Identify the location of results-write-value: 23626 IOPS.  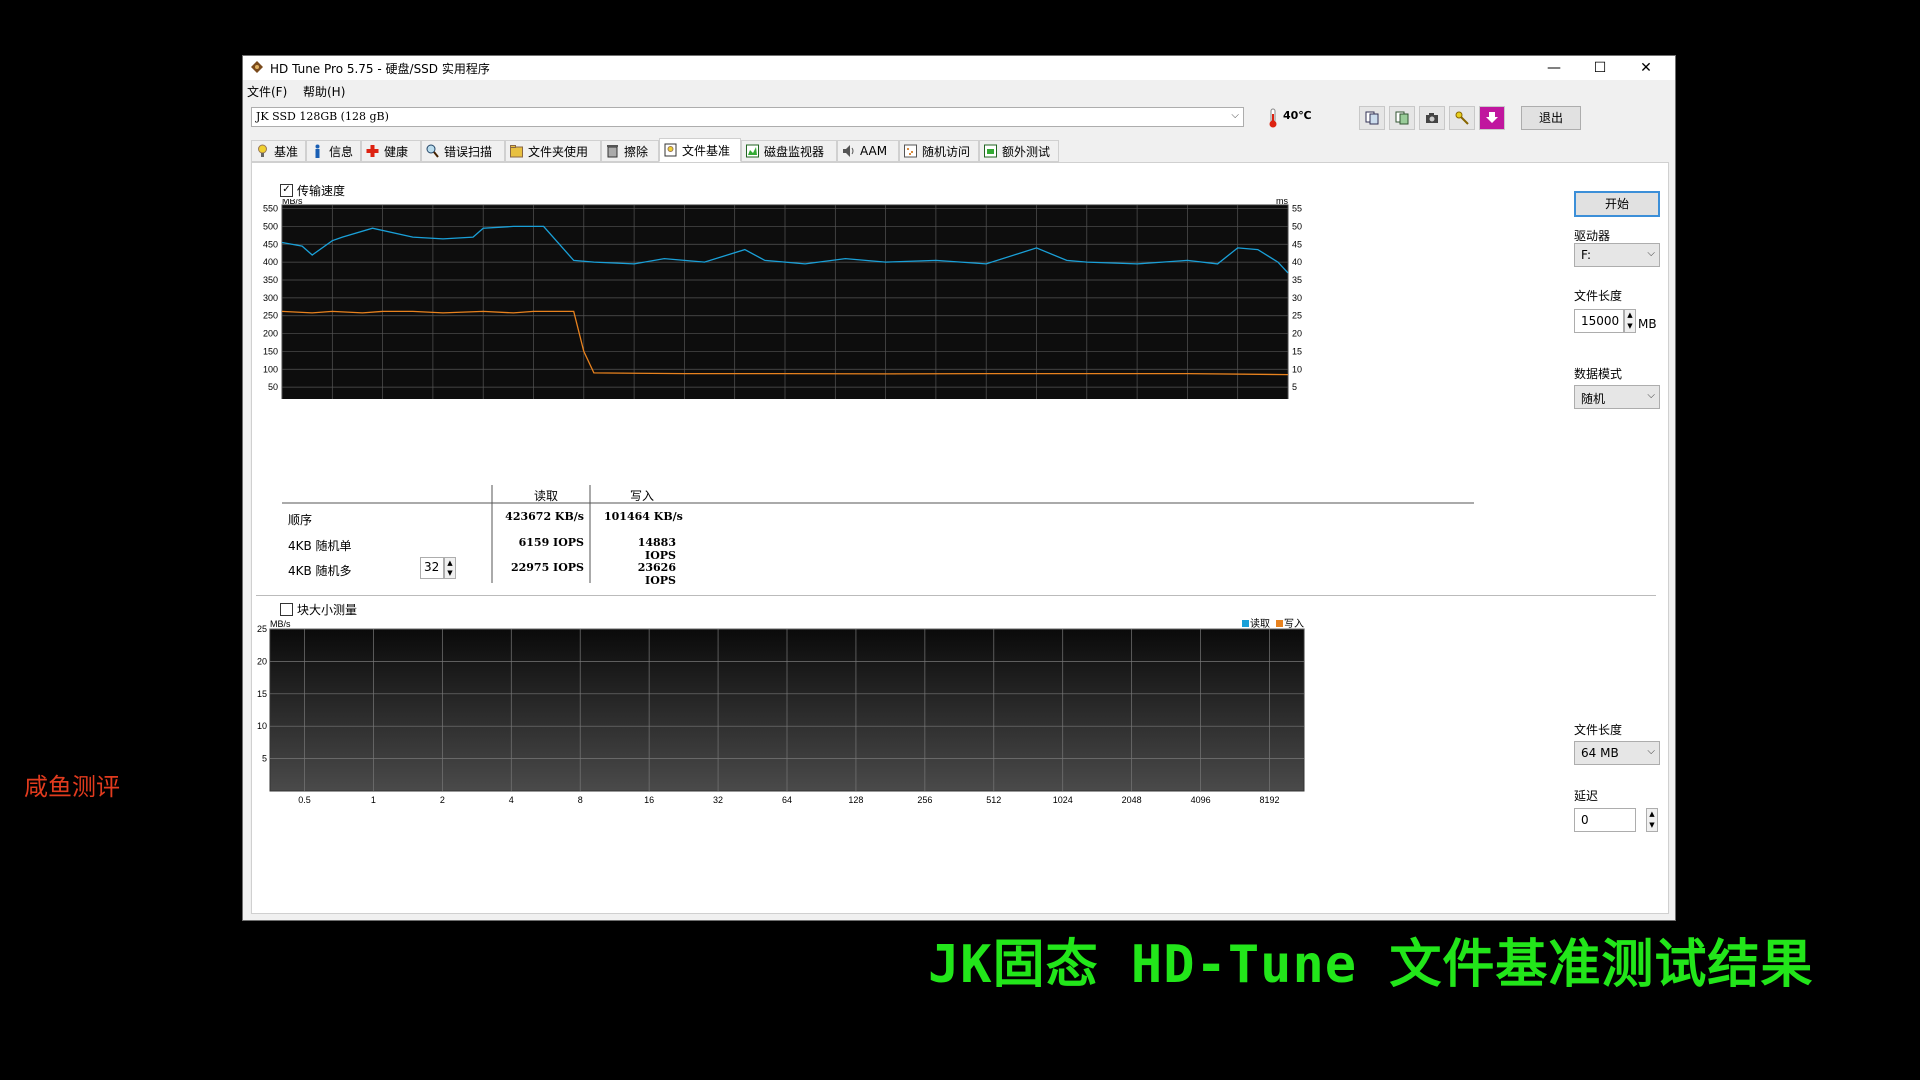
(656, 574).